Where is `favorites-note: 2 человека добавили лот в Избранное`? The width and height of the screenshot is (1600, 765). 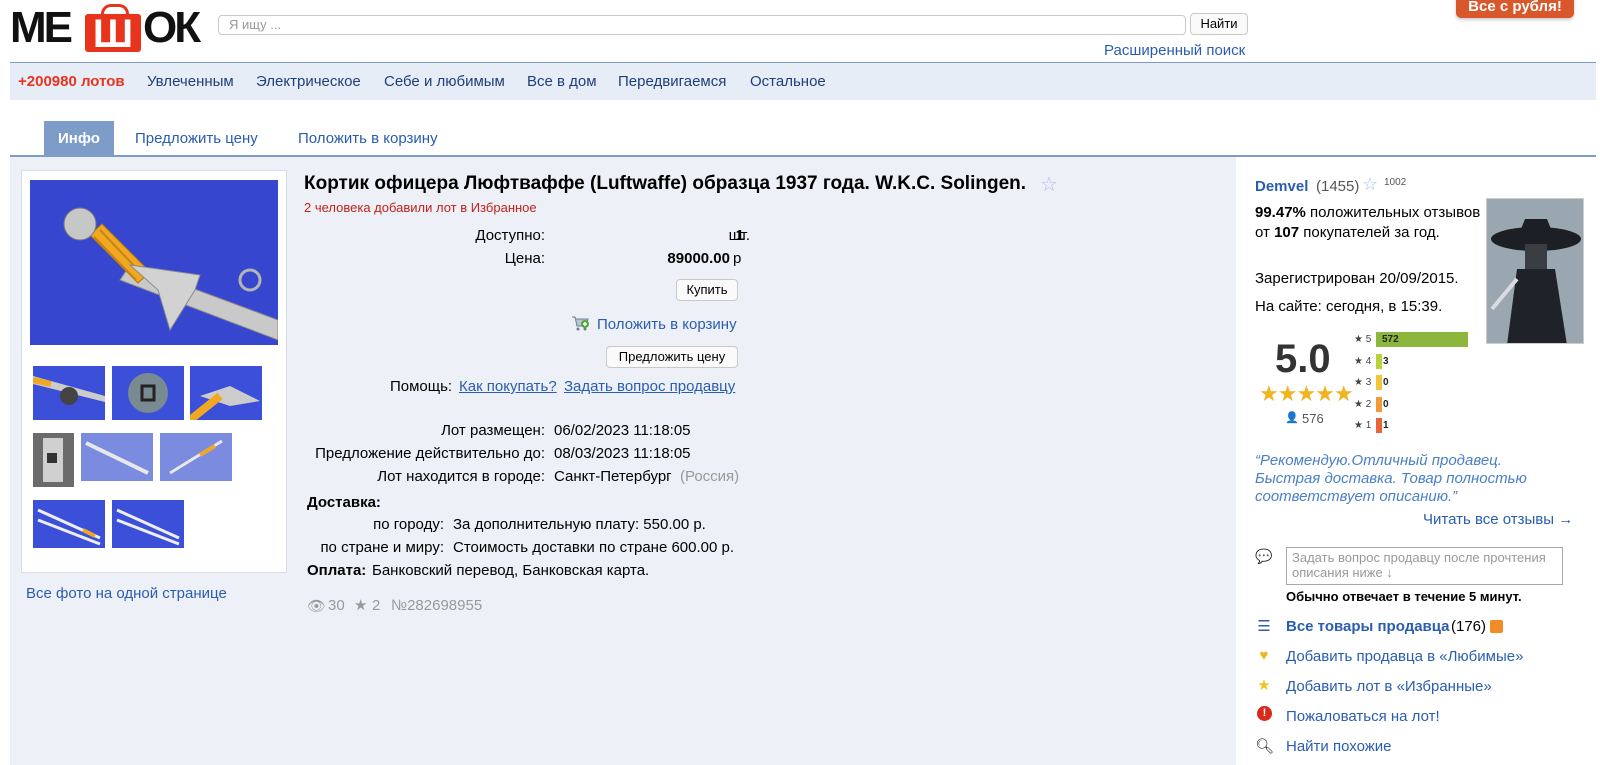
favorites-note: 2 человека добавили лот в Избранное is located at coordinates (420, 207).